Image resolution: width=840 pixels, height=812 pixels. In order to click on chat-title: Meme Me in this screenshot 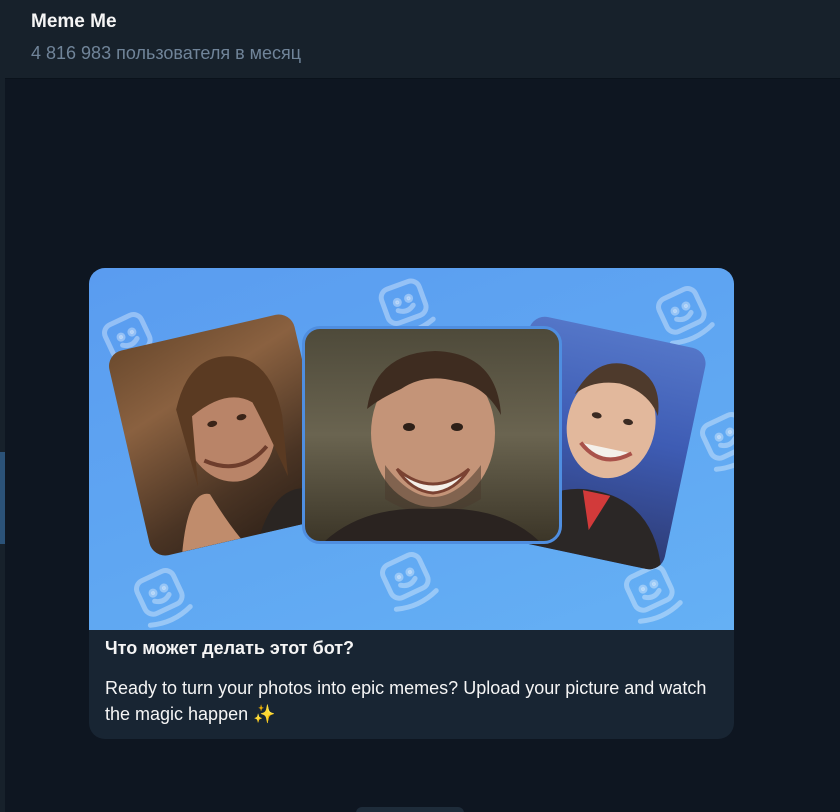, I will do `click(74, 22)`.